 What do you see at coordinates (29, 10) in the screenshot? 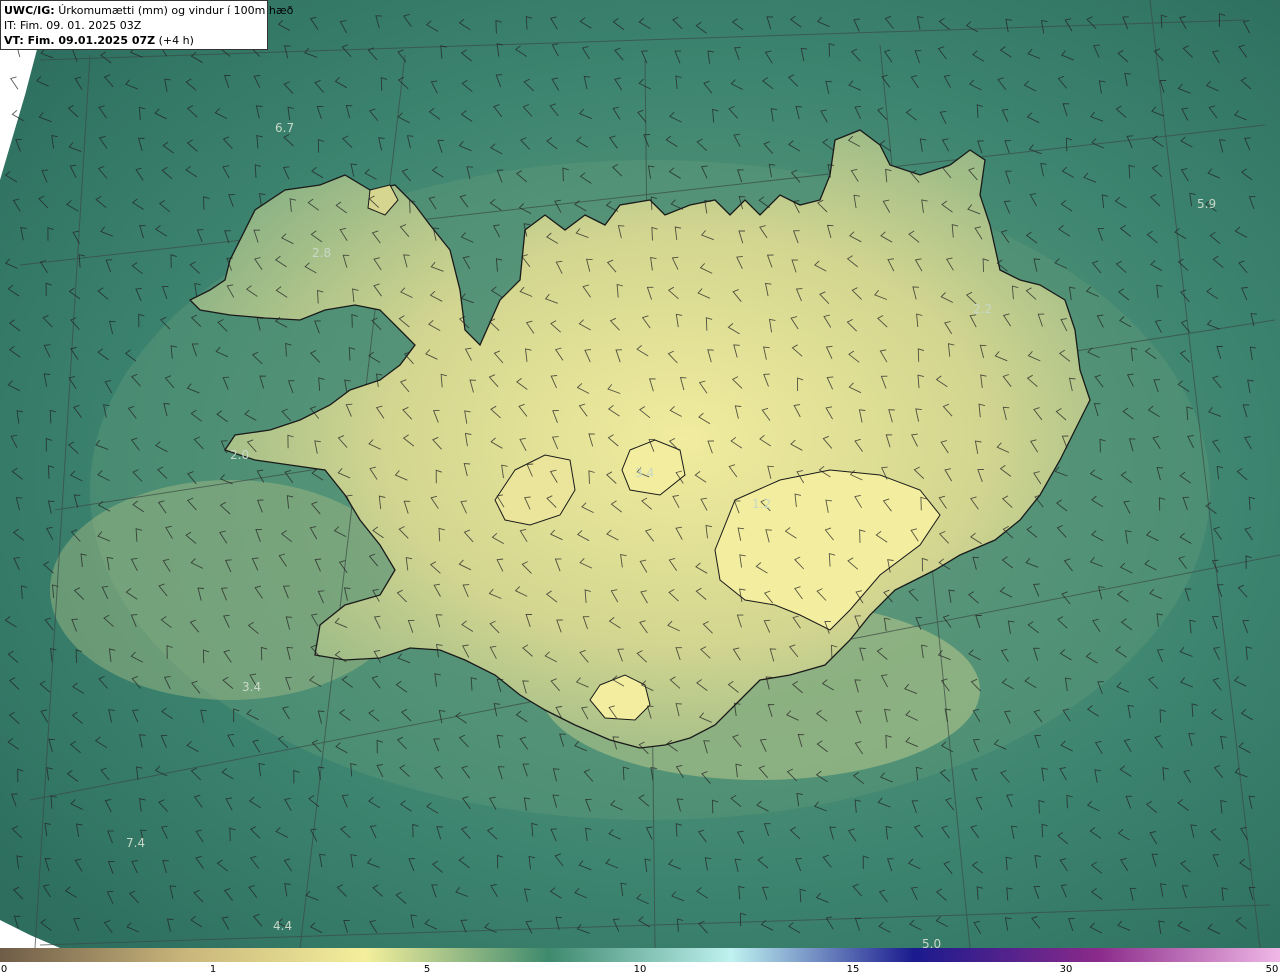
I see `product-code: UWC/IG:` at bounding box center [29, 10].